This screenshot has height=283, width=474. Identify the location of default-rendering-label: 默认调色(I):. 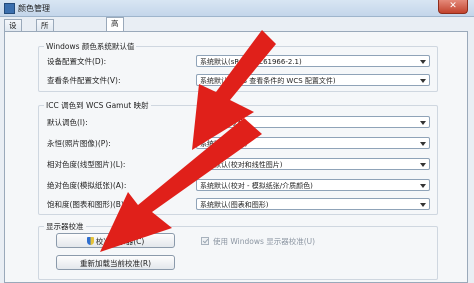
(67, 122).